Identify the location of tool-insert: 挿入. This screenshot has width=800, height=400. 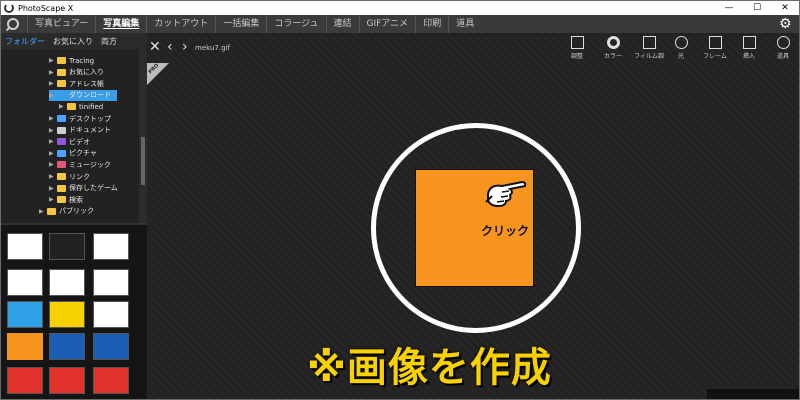
(749, 49).